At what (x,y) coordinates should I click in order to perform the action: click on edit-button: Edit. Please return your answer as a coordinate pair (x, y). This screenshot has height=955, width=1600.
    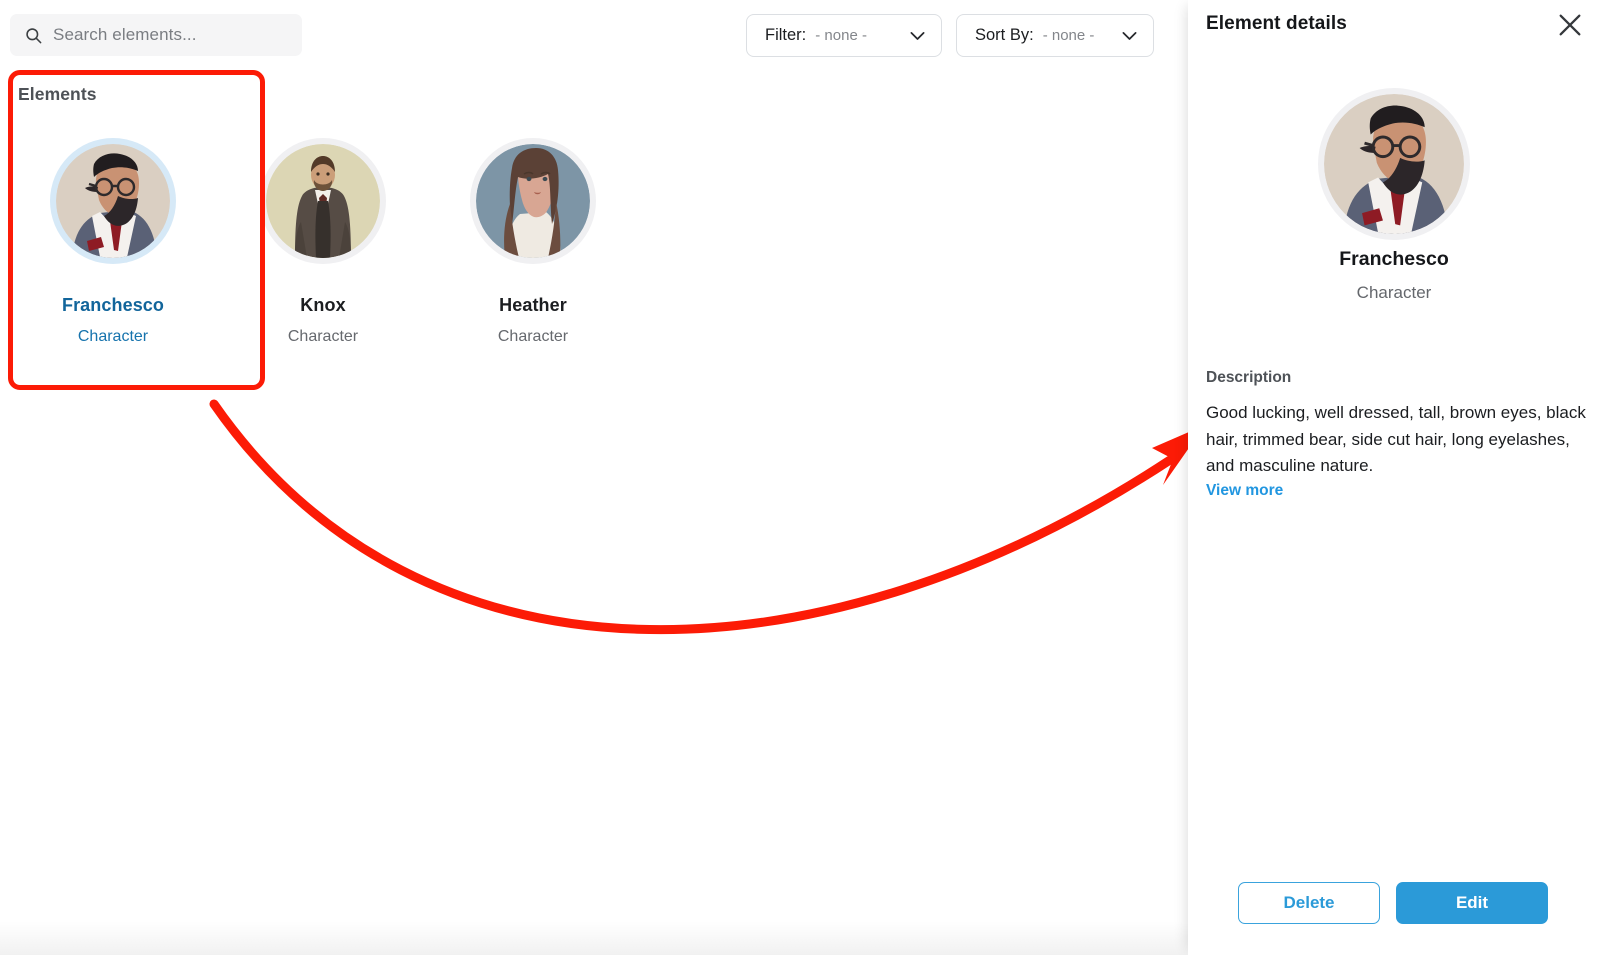
    Looking at the image, I should click on (1472, 903).